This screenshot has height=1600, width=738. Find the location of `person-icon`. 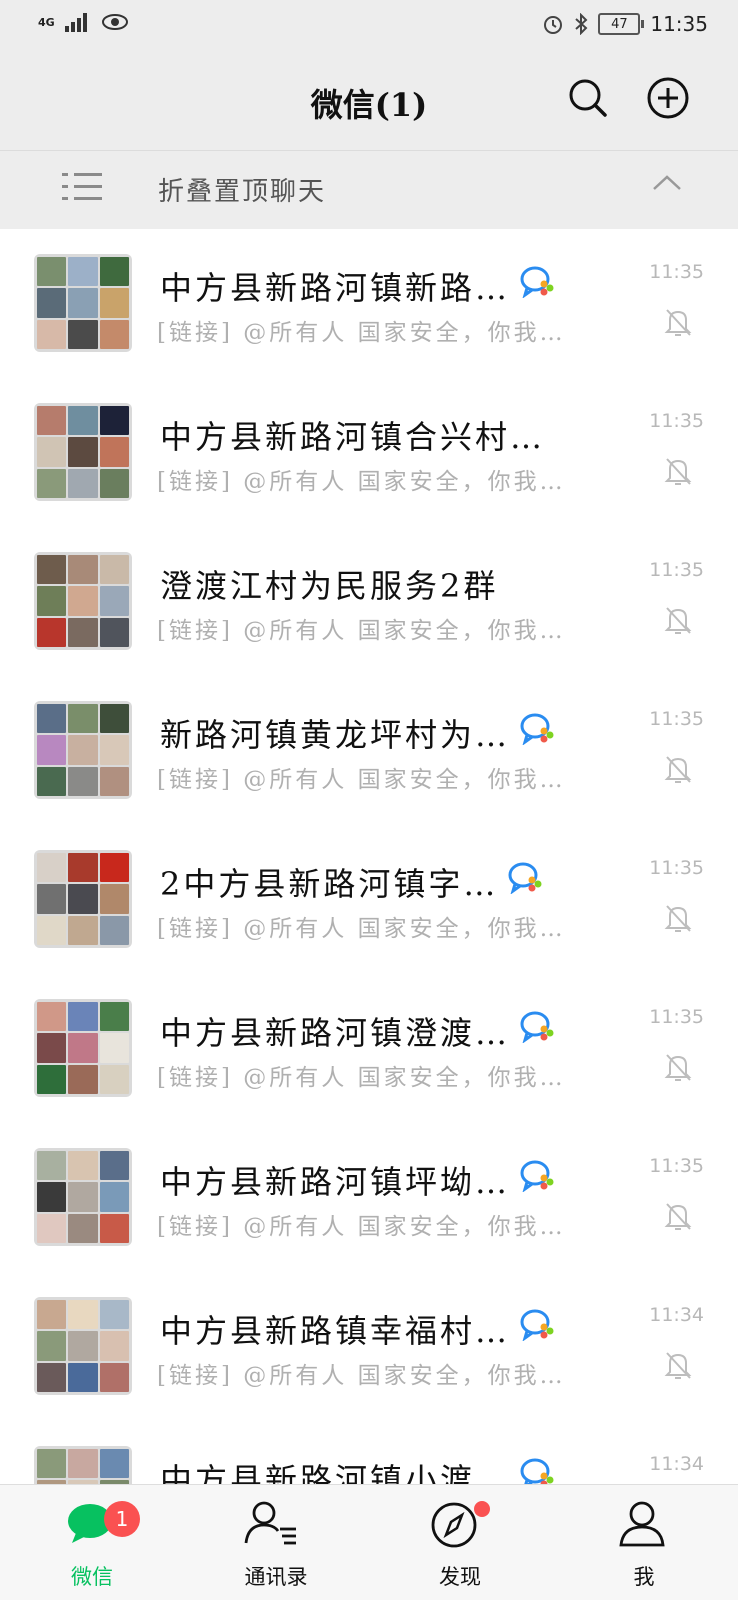

person-icon is located at coordinates (642, 1524).